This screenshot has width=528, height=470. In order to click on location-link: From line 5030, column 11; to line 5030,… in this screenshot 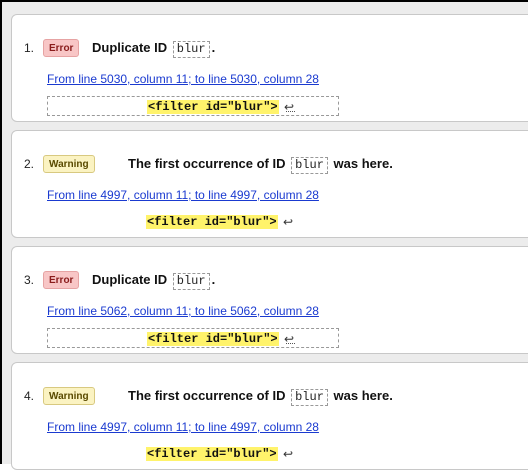, I will do `click(183, 79)`.